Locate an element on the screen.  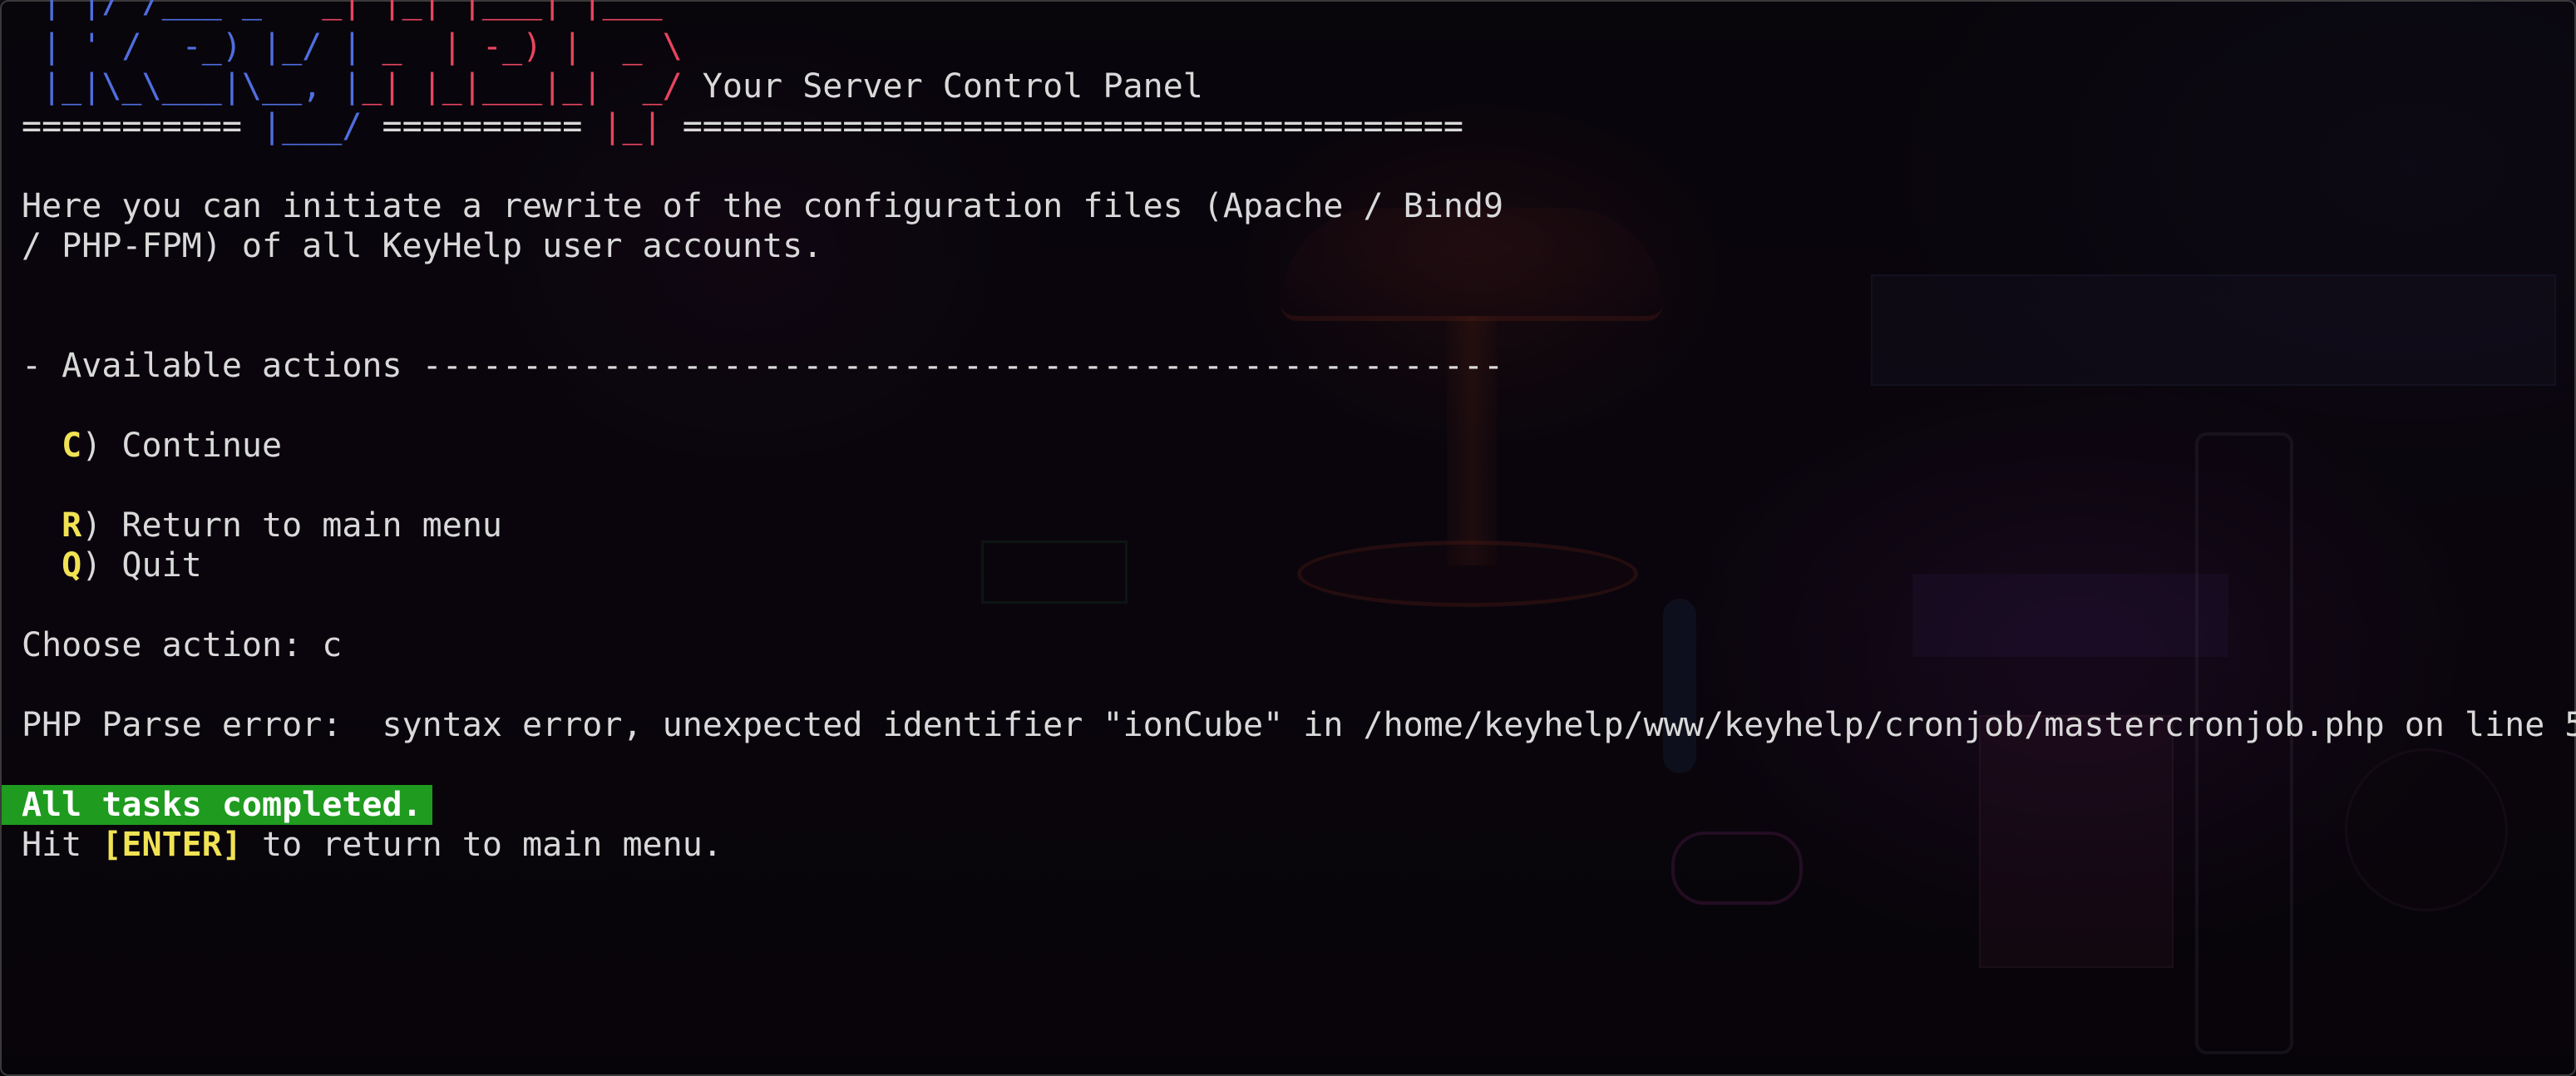
success-badge: All tasks completed. is located at coordinates (217, 805).